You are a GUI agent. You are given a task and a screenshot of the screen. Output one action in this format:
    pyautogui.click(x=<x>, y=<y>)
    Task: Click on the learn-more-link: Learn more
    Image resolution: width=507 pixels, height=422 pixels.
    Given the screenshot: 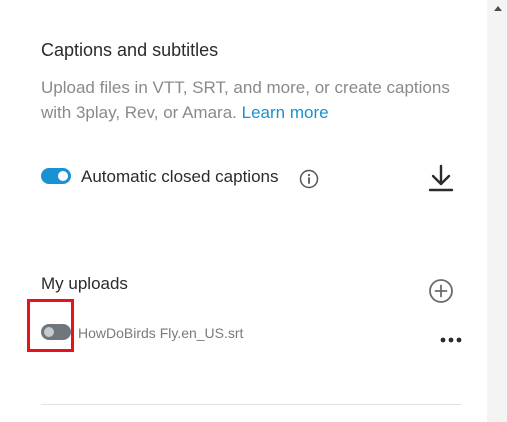 What is the action you would take?
    pyautogui.click(x=285, y=112)
    